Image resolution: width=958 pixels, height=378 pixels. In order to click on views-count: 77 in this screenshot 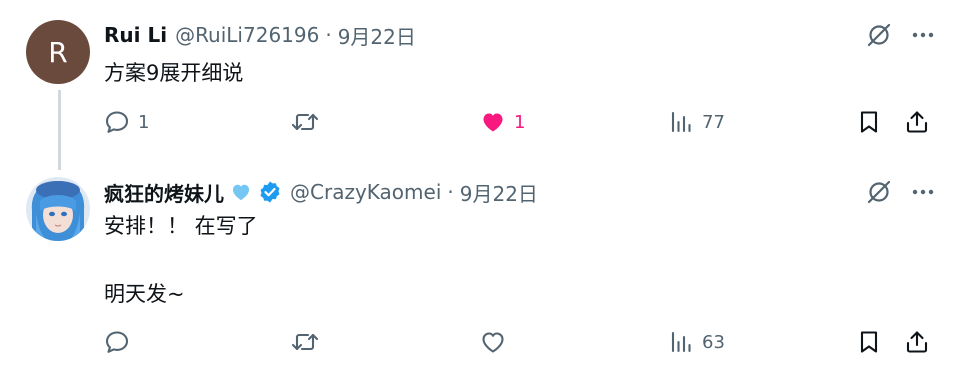, I will do `click(713, 122)`.